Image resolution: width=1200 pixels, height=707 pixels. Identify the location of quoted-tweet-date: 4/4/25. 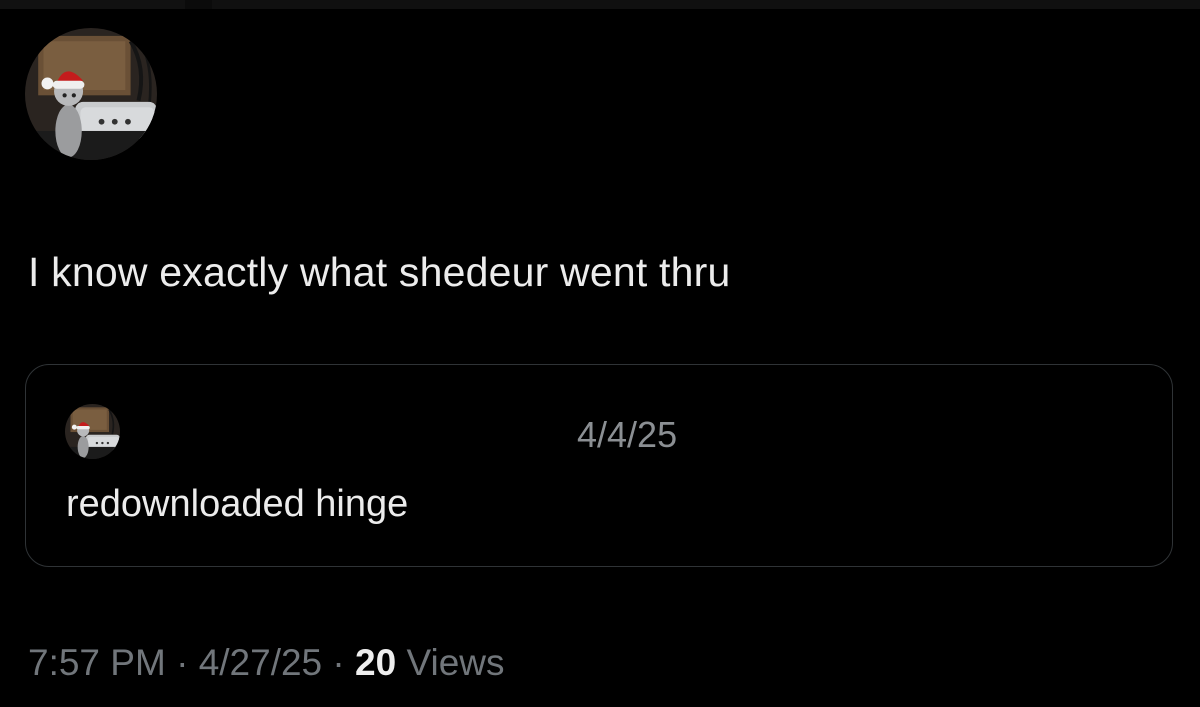
(627, 435).